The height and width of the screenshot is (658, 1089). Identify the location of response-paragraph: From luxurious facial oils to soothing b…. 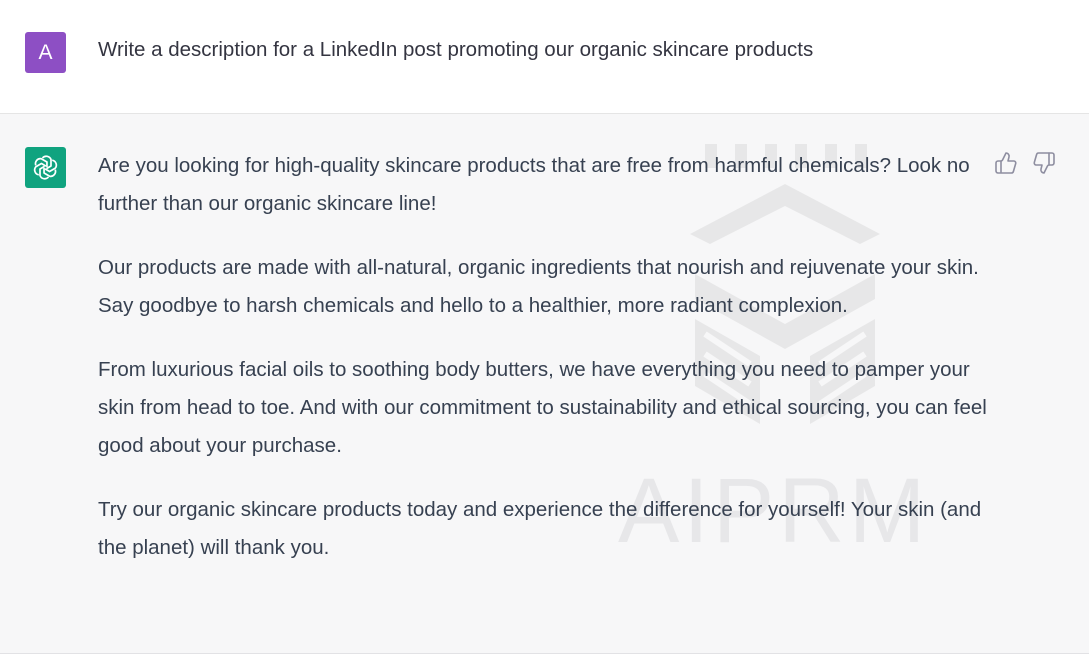
(542, 407).